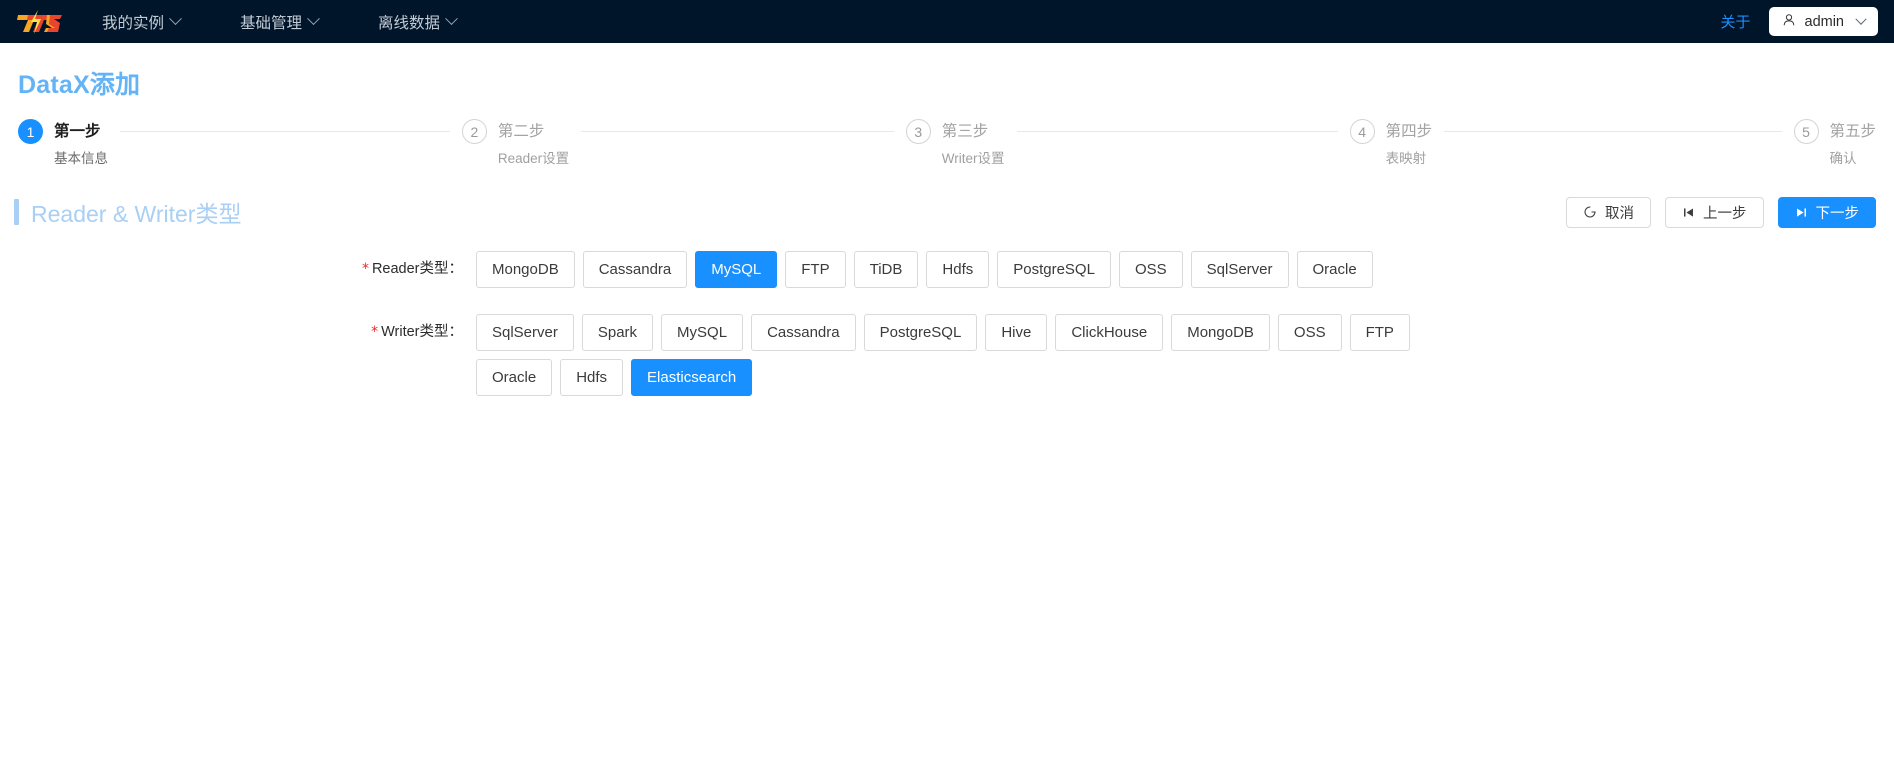 Image resolution: width=1894 pixels, height=762 pixels. I want to click on next-step-button-label: 下一步, so click(1837, 213).